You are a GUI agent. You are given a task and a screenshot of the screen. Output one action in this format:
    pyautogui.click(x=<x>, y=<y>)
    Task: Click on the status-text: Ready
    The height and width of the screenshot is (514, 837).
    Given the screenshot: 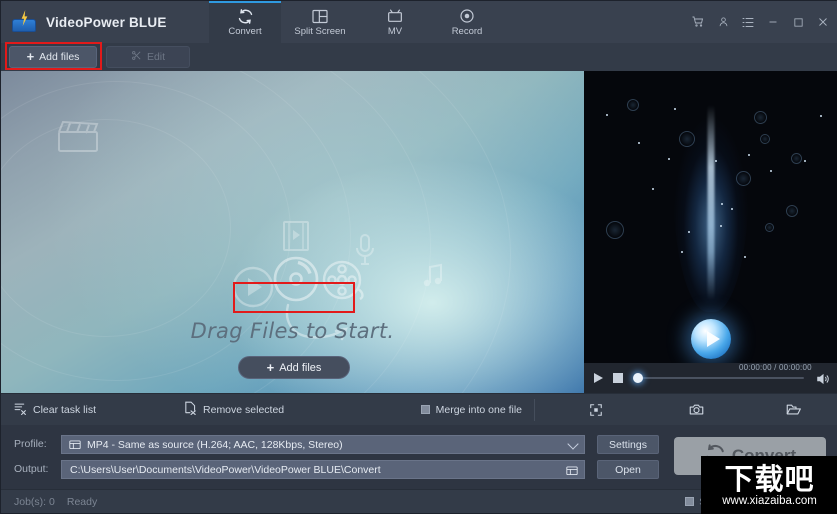 What is the action you would take?
    pyautogui.click(x=82, y=501)
    